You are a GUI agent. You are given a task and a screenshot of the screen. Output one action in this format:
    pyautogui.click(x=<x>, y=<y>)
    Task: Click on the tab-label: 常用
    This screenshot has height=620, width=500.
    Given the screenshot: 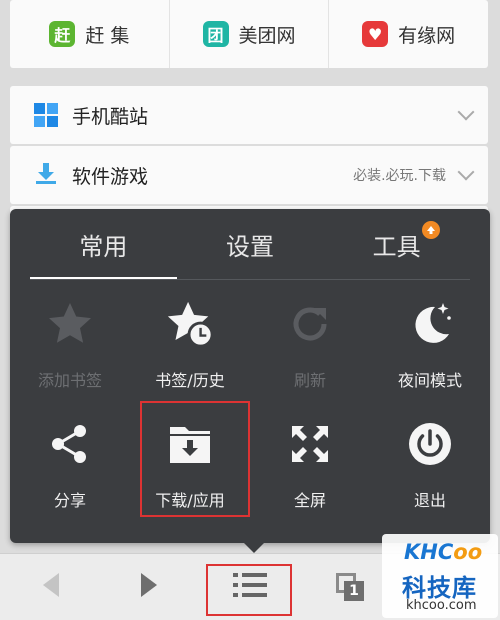 What is the action you would take?
    pyautogui.click(x=103, y=246)
    